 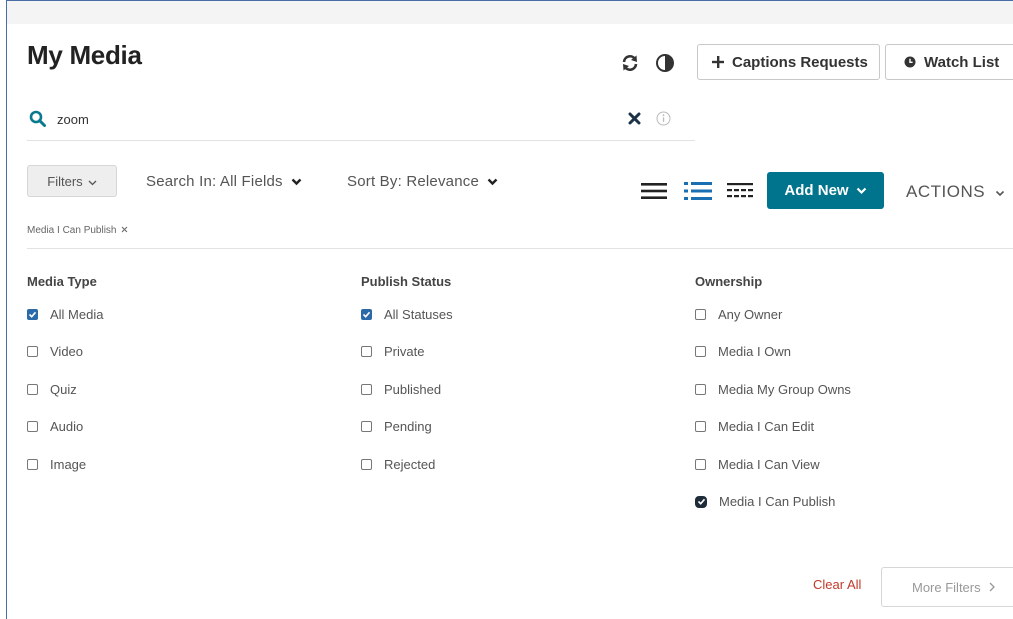 I want to click on clock-icon, so click(x=910, y=62).